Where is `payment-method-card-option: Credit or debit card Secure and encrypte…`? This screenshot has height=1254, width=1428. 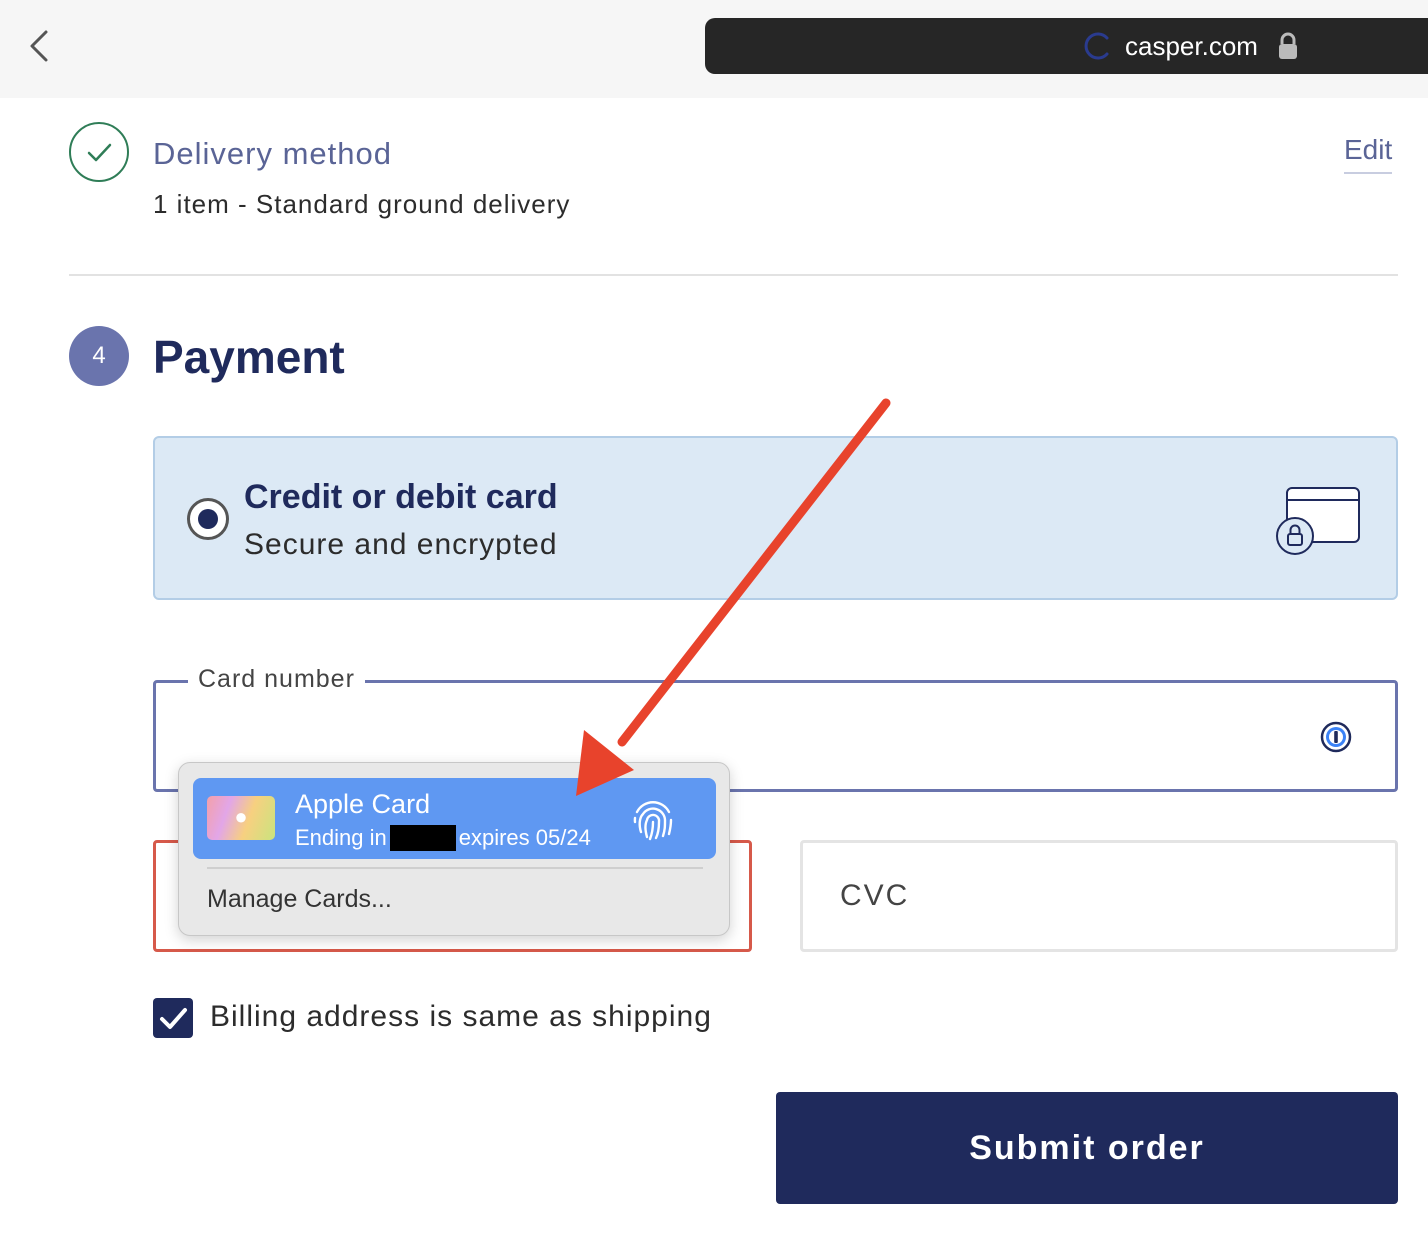
payment-method-card-option: Credit or debit card Secure and encrypte… is located at coordinates (775, 518).